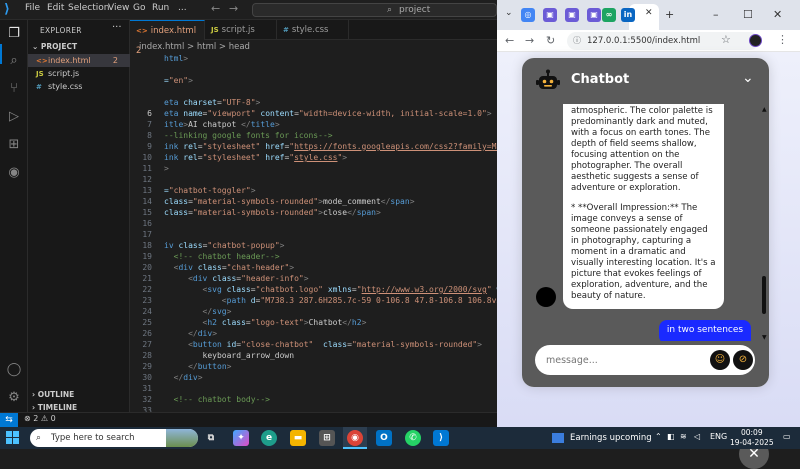 The width and height of the screenshot is (800, 469). I want to click on clock-time: 00:09, so click(751, 432).